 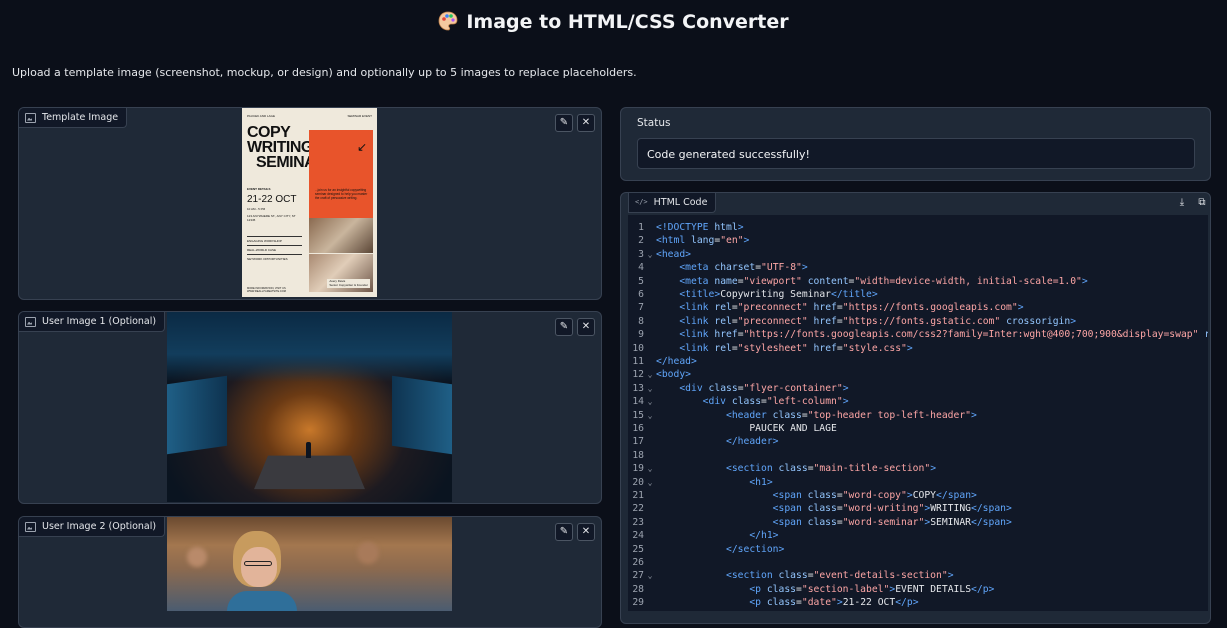 I want to click on template-image-label: Template Image, so click(x=80, y=117).